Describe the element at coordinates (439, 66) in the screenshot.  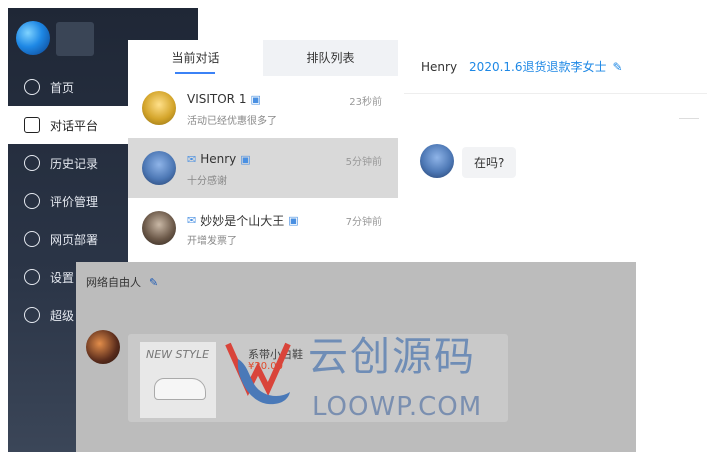
I see `chat-user: Henry` at that location.